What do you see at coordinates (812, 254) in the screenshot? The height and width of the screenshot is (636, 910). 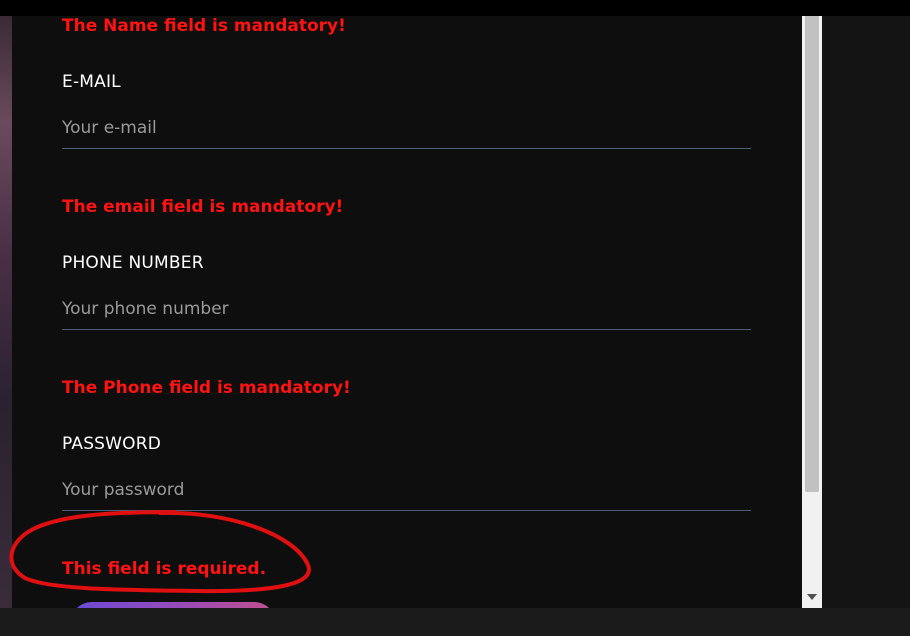 I see `scrollbar-thumb` at bounding box center [812, 254].